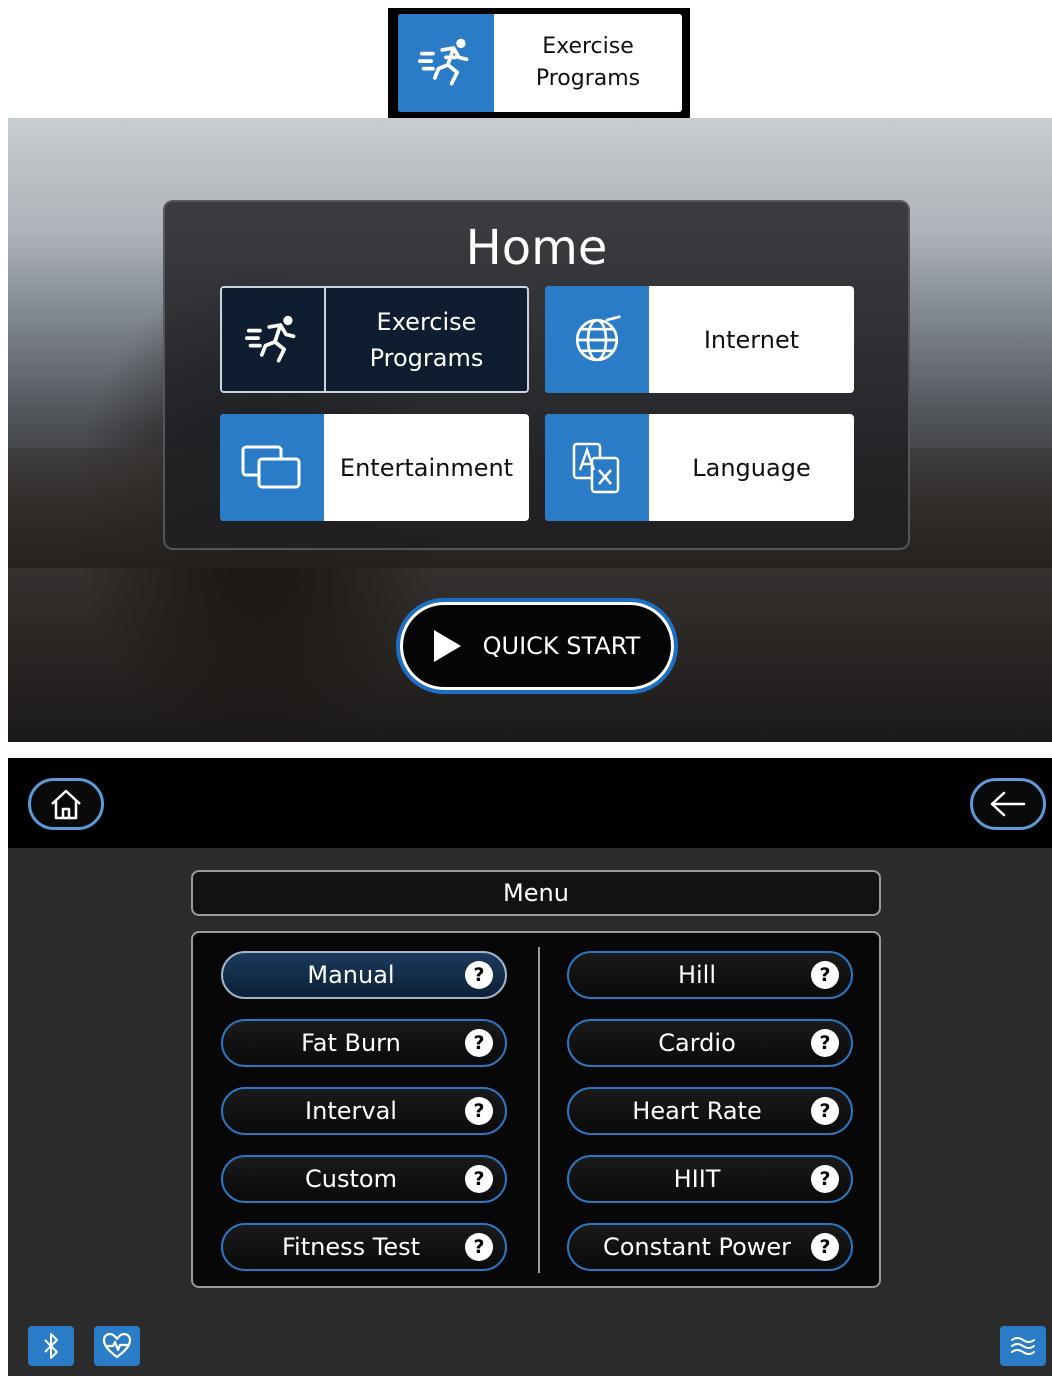  What do you see at coordinates (697, 1179) in the screenshot?
I see `program-label: HIIT` at bounding box center [697, 1179].